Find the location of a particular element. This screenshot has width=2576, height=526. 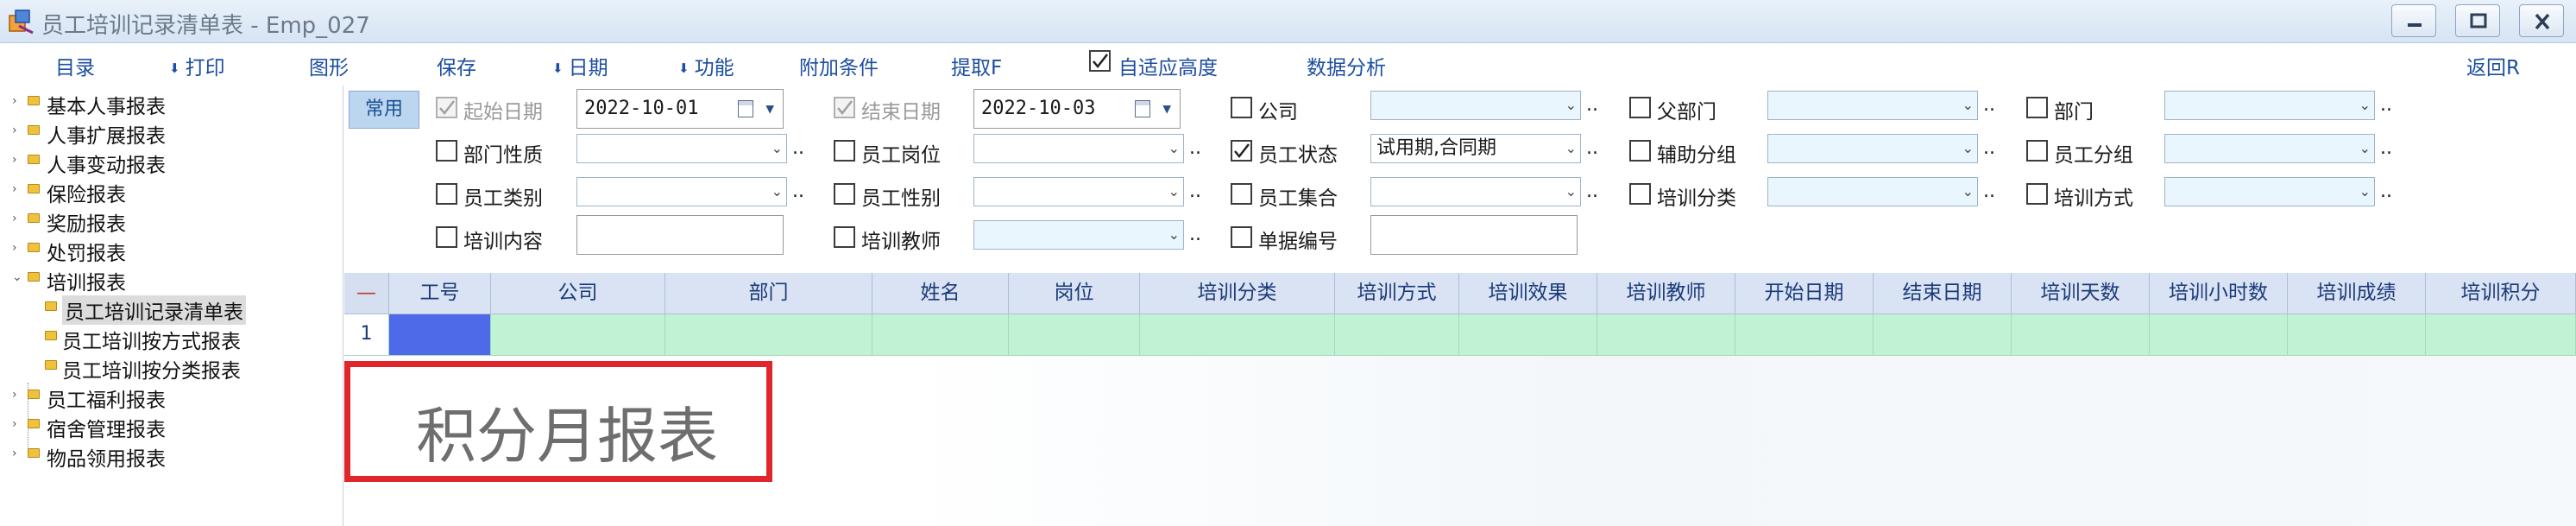

doc-number-checkbox is located at coordinates (1241, 237).